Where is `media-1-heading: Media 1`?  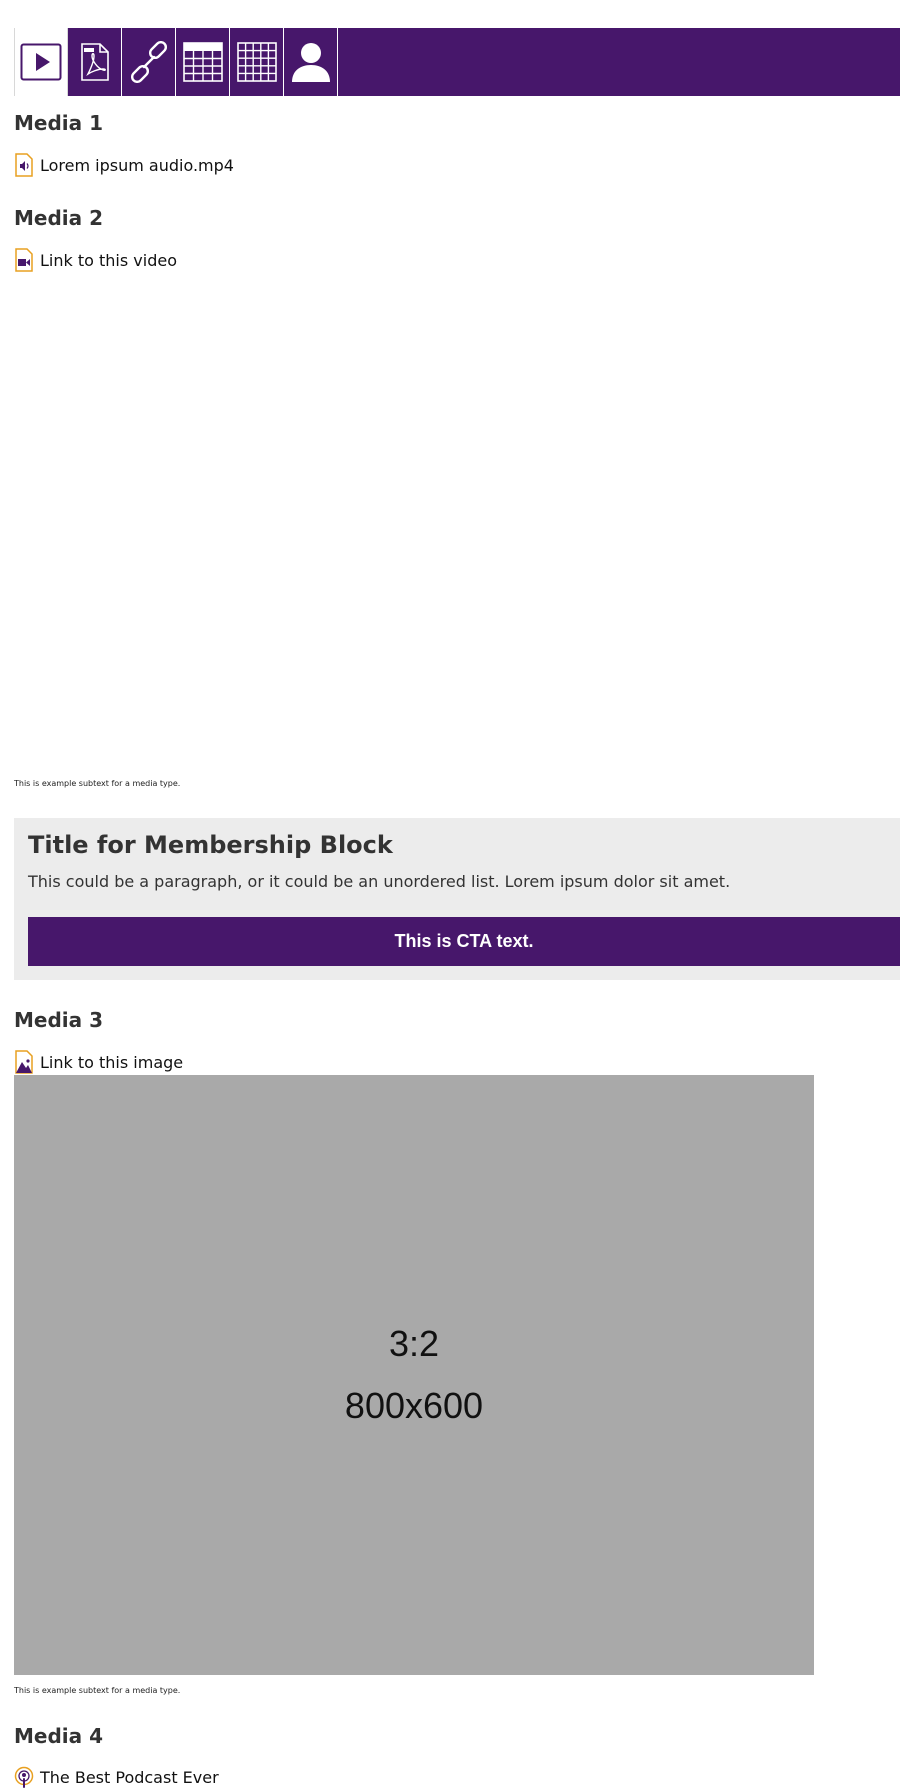 media-1-heading: Media 1 is located at coordinates (59, 123).